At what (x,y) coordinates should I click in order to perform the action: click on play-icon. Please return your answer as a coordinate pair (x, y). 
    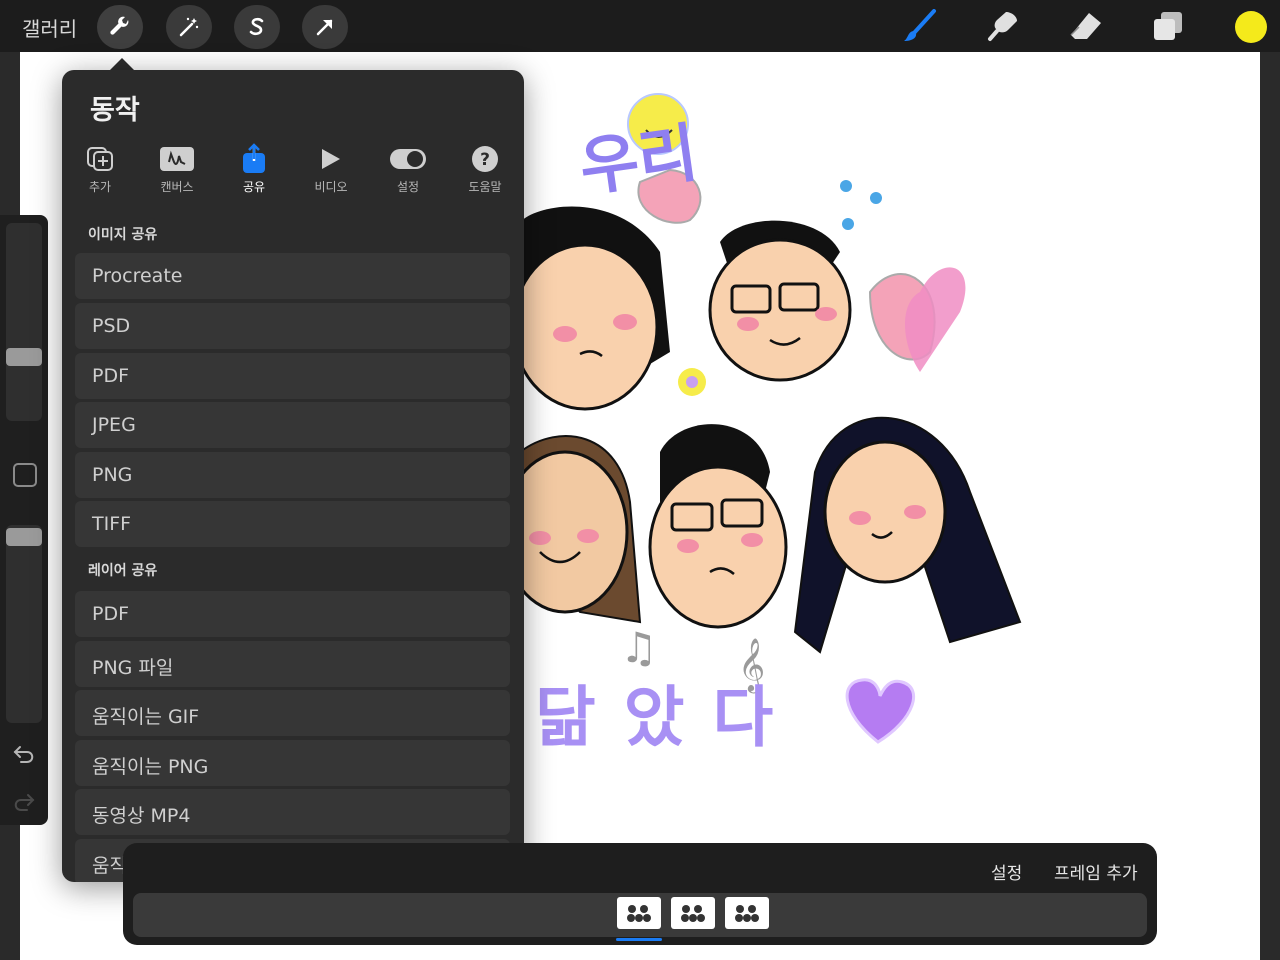
    Looking at the image, I should click on (331, 159).